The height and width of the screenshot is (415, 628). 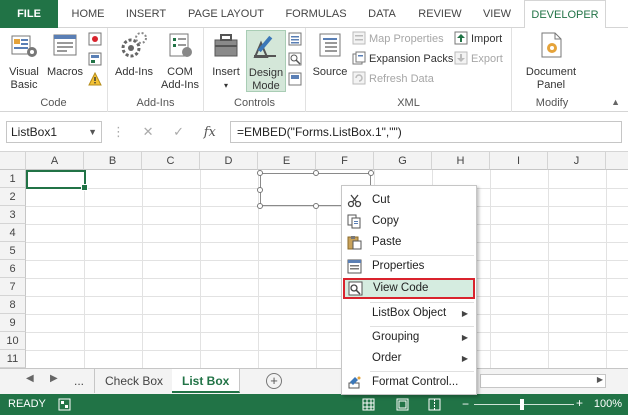 What do you see at coordinates (95, 79) in the screenshot?
I see `macro-security-icon` at bounding box center [95, 79].